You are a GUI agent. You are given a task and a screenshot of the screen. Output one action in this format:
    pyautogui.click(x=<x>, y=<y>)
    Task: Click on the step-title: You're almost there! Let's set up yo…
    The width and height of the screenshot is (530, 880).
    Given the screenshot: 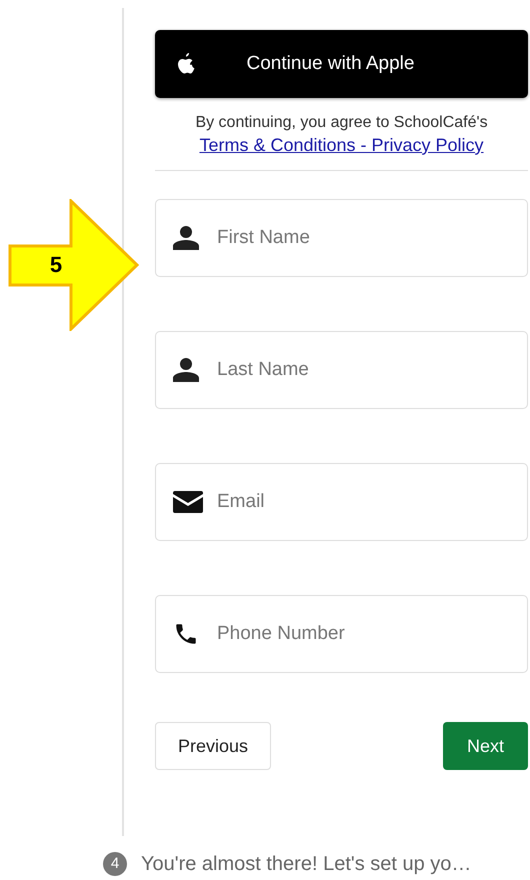 What is the action you would take?
    pyautogui.click(x=306, y=864)
    